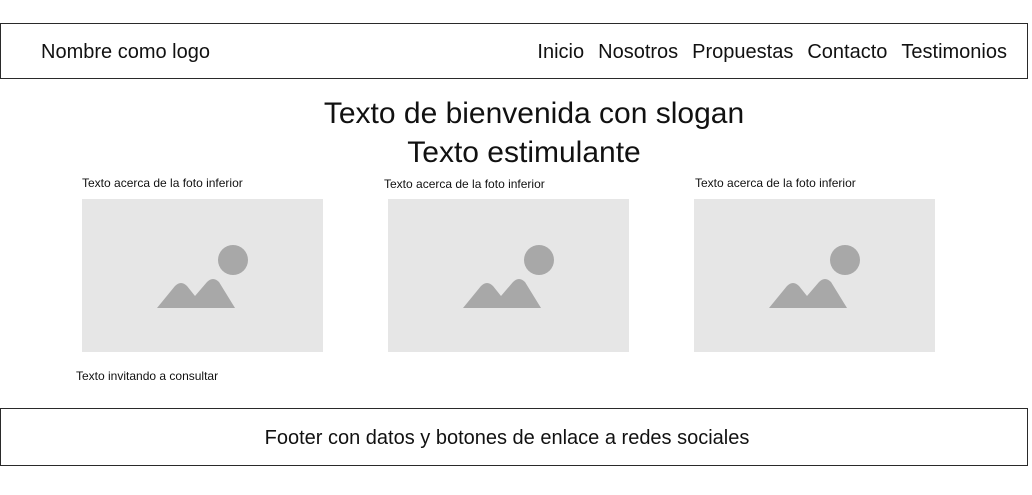 This screenshot has height=495, width=1032. What do you see at coordinates (560, 52) in the screenshot?
I see `nav-inicio: Inicio` at bounding box center [560, 52].